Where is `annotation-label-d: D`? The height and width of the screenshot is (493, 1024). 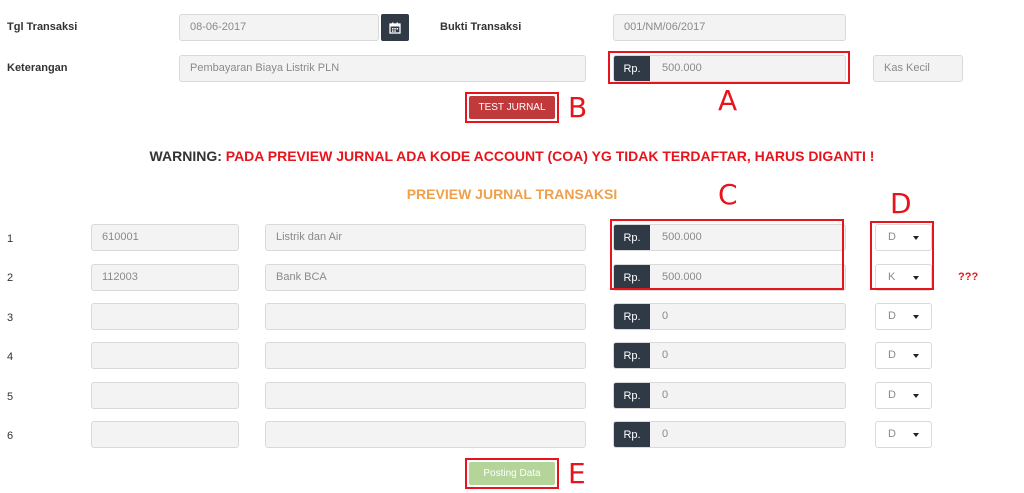 annotation-label-d: D is located at coordinates (901, 203).